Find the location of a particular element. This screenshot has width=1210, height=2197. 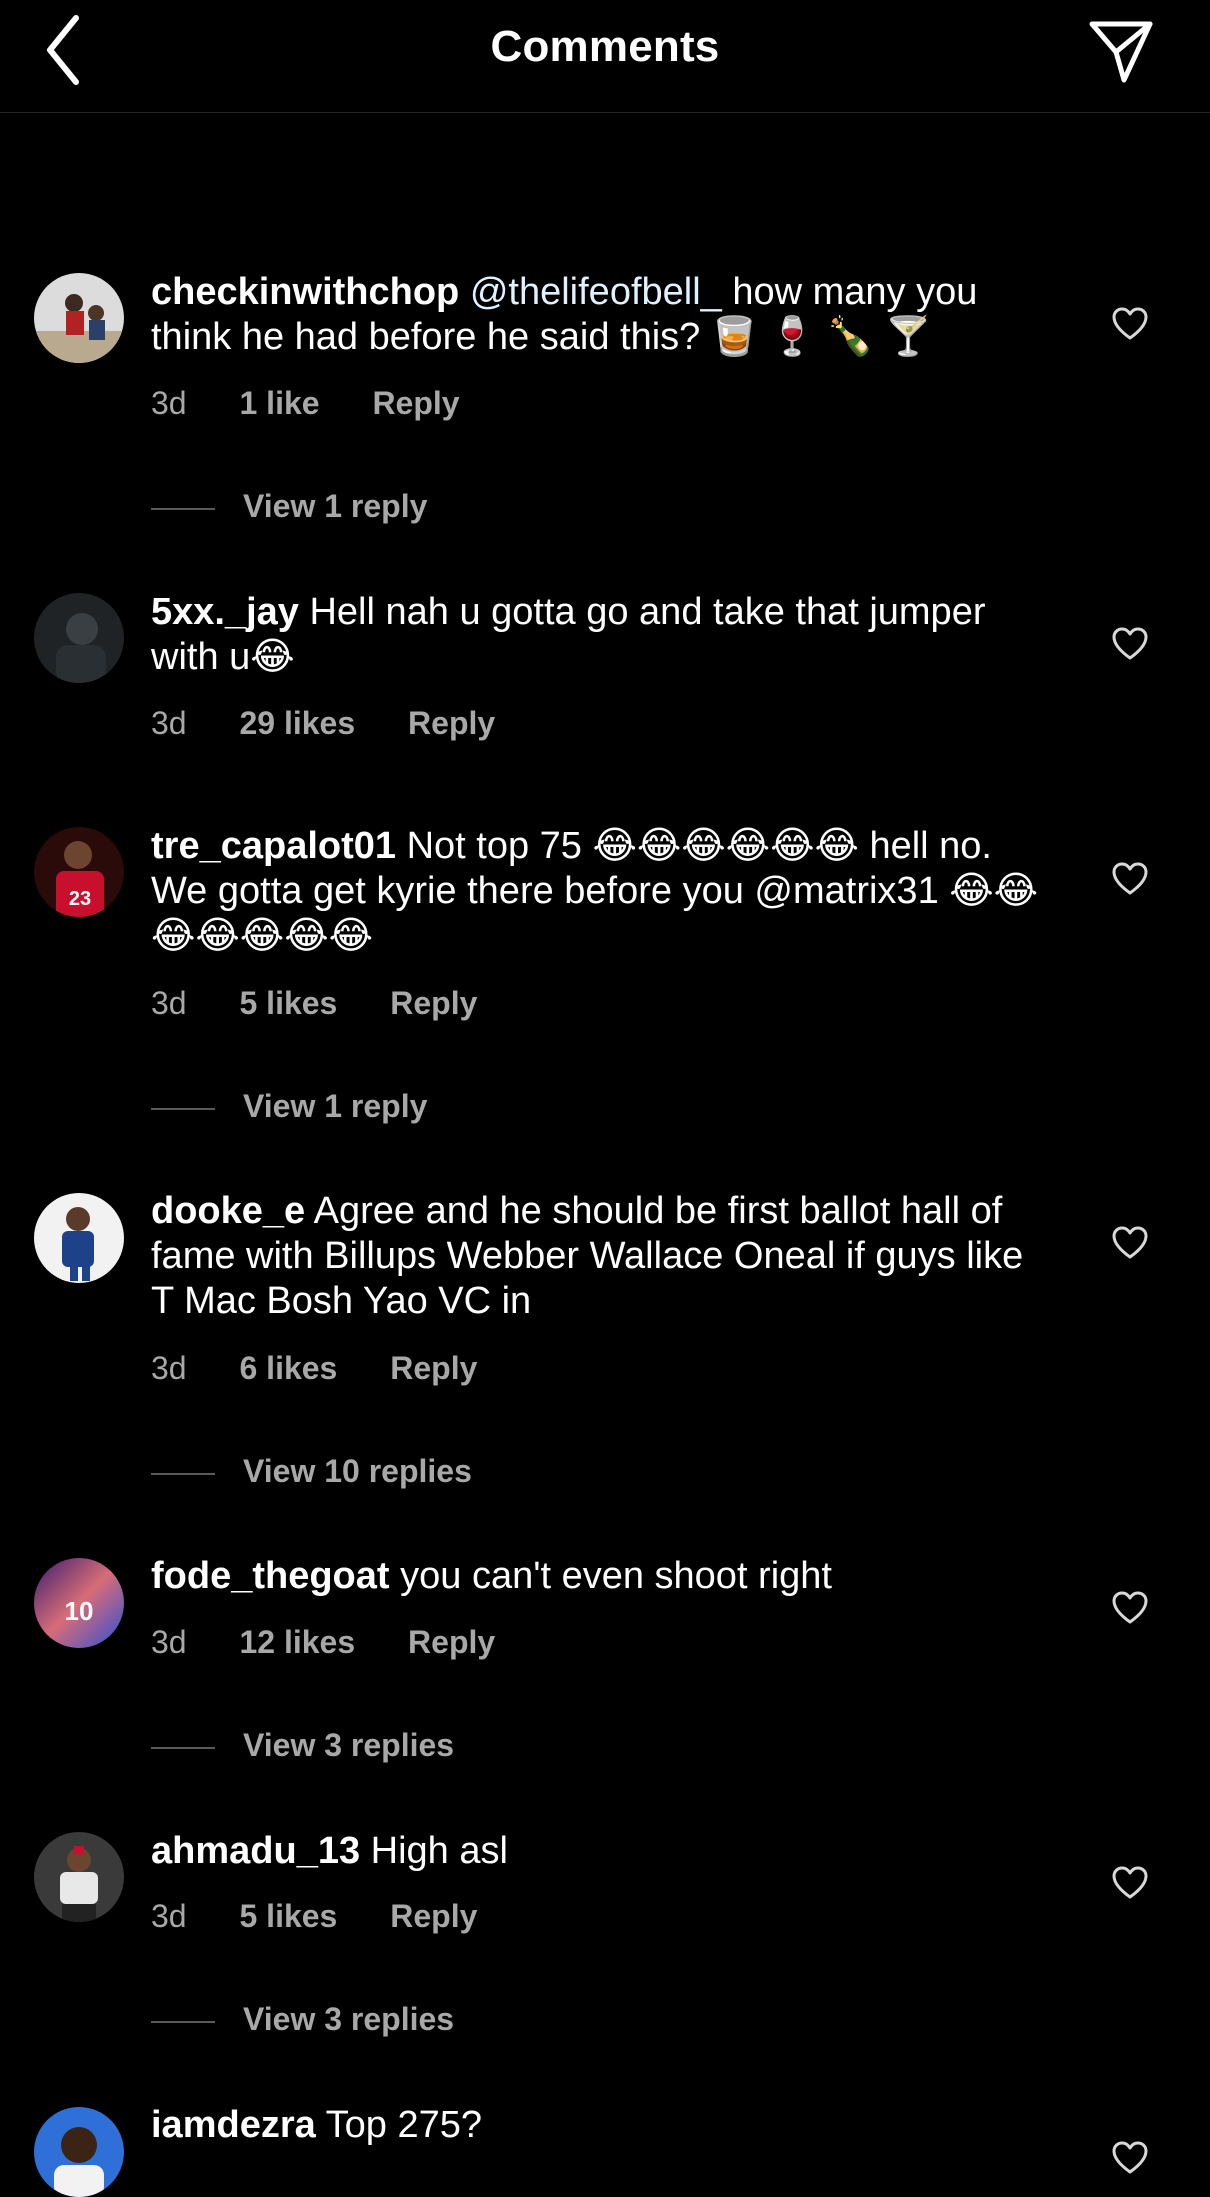

svg-text: 10 is located at coordinates (79, 1611).